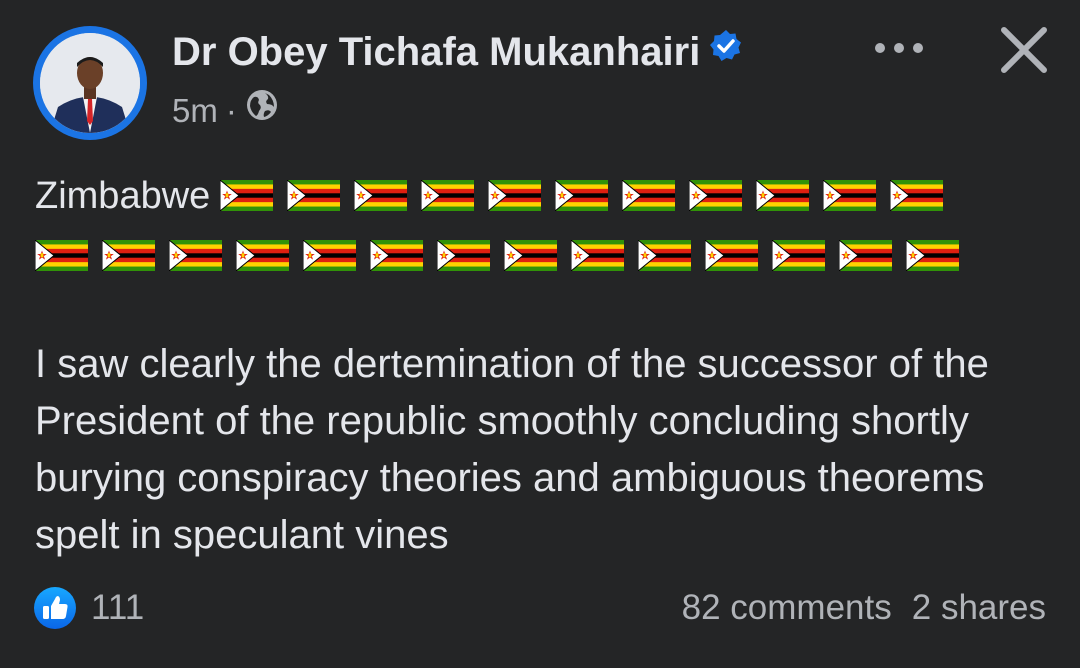 Image resolution: width=1080 pixels, height=668 pixels. I want to click on close-icon, so click(1024, 50).